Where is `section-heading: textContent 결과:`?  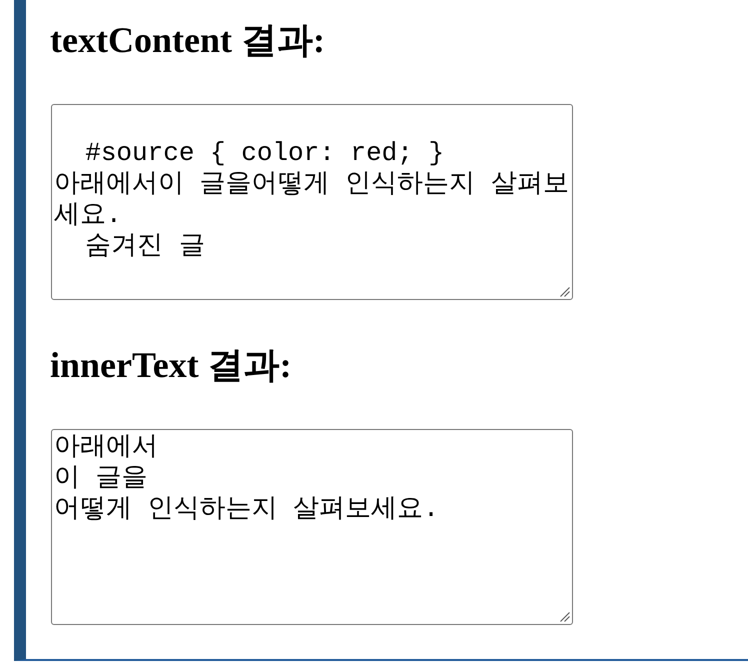 section-heading: textContent 결과: is located at coordinates (188, 40).